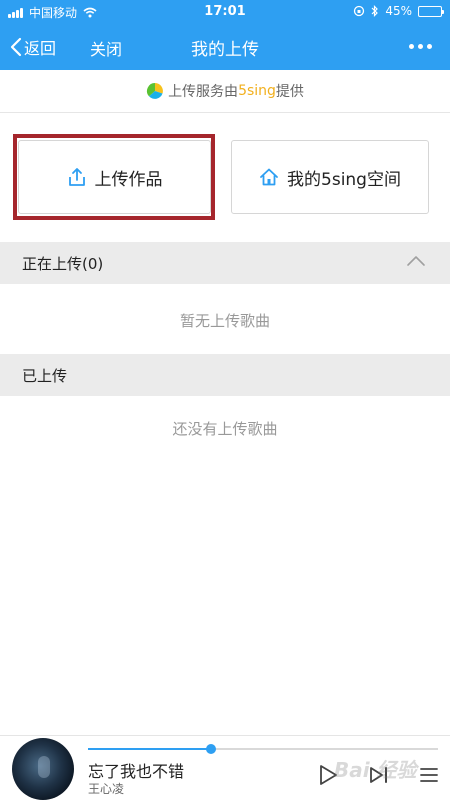 Image resolution: width=450 pixels, height=800 pixels. I want to click on battery-percent: 45%, so click(398, 11).